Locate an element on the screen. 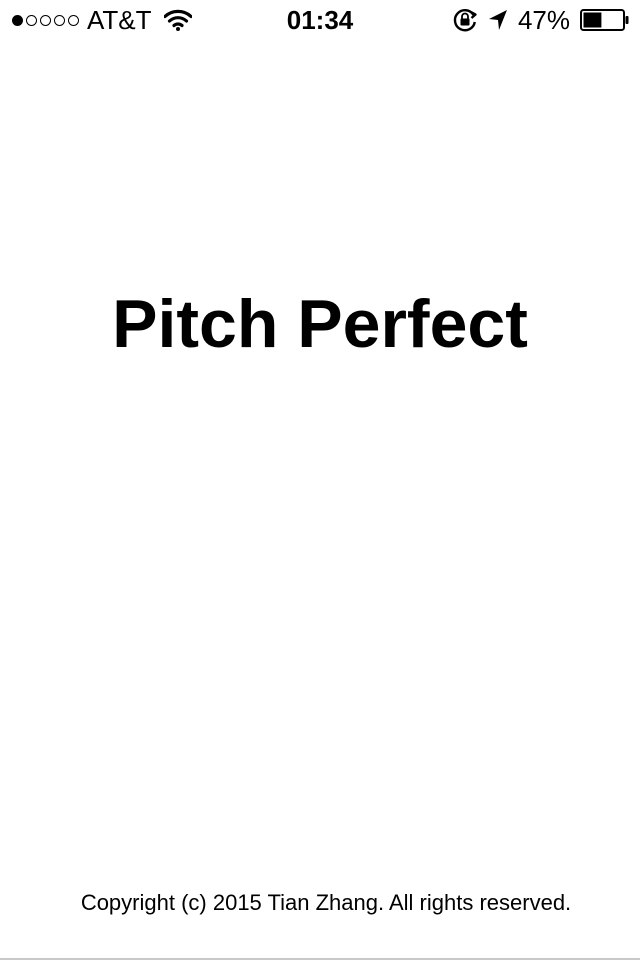 The image size is (640, 960). status-left: AT&T is located at coordinates (102, 20).